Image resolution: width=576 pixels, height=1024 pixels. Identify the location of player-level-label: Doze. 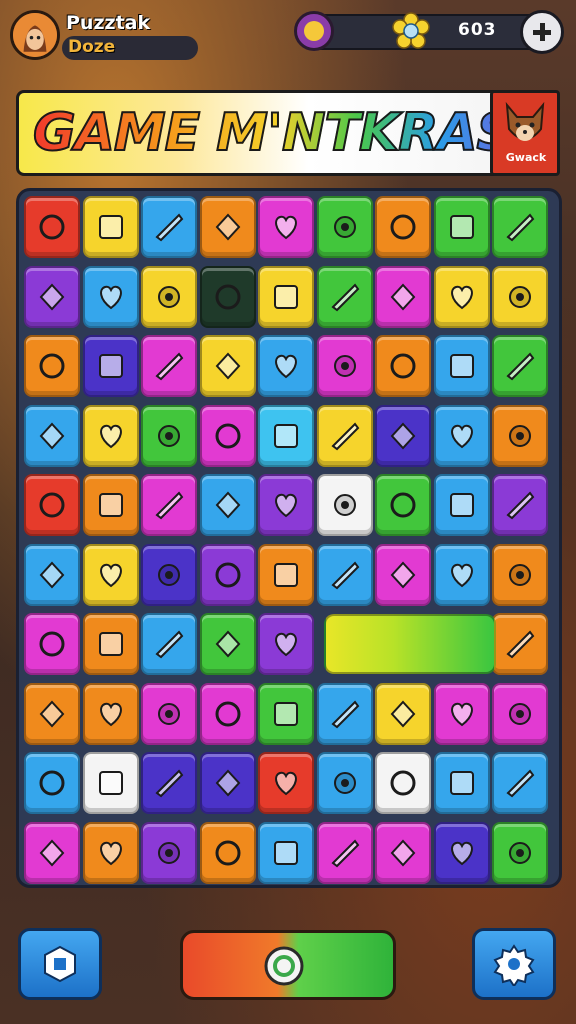
(92, 47).